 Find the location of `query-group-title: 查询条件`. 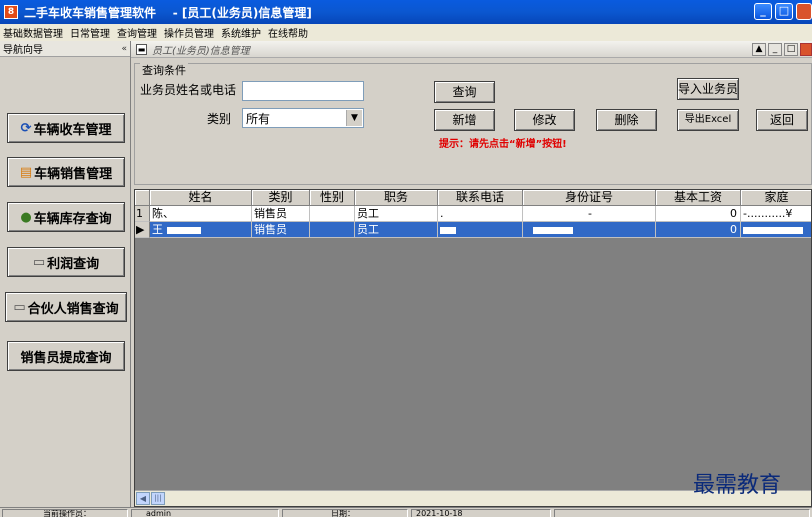

query-group-title: 查询条件 is located at coordinates (164, 70).